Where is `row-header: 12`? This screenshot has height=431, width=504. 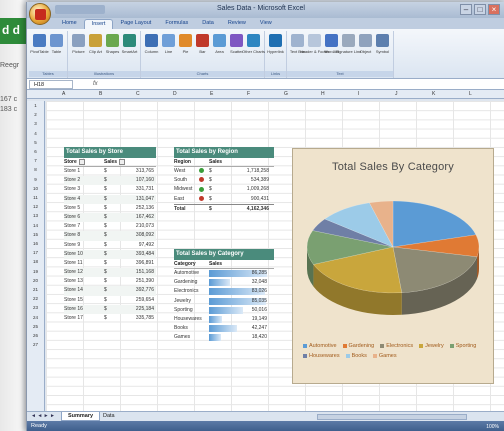
row-header: 12 is located at coordinates (35, 206).